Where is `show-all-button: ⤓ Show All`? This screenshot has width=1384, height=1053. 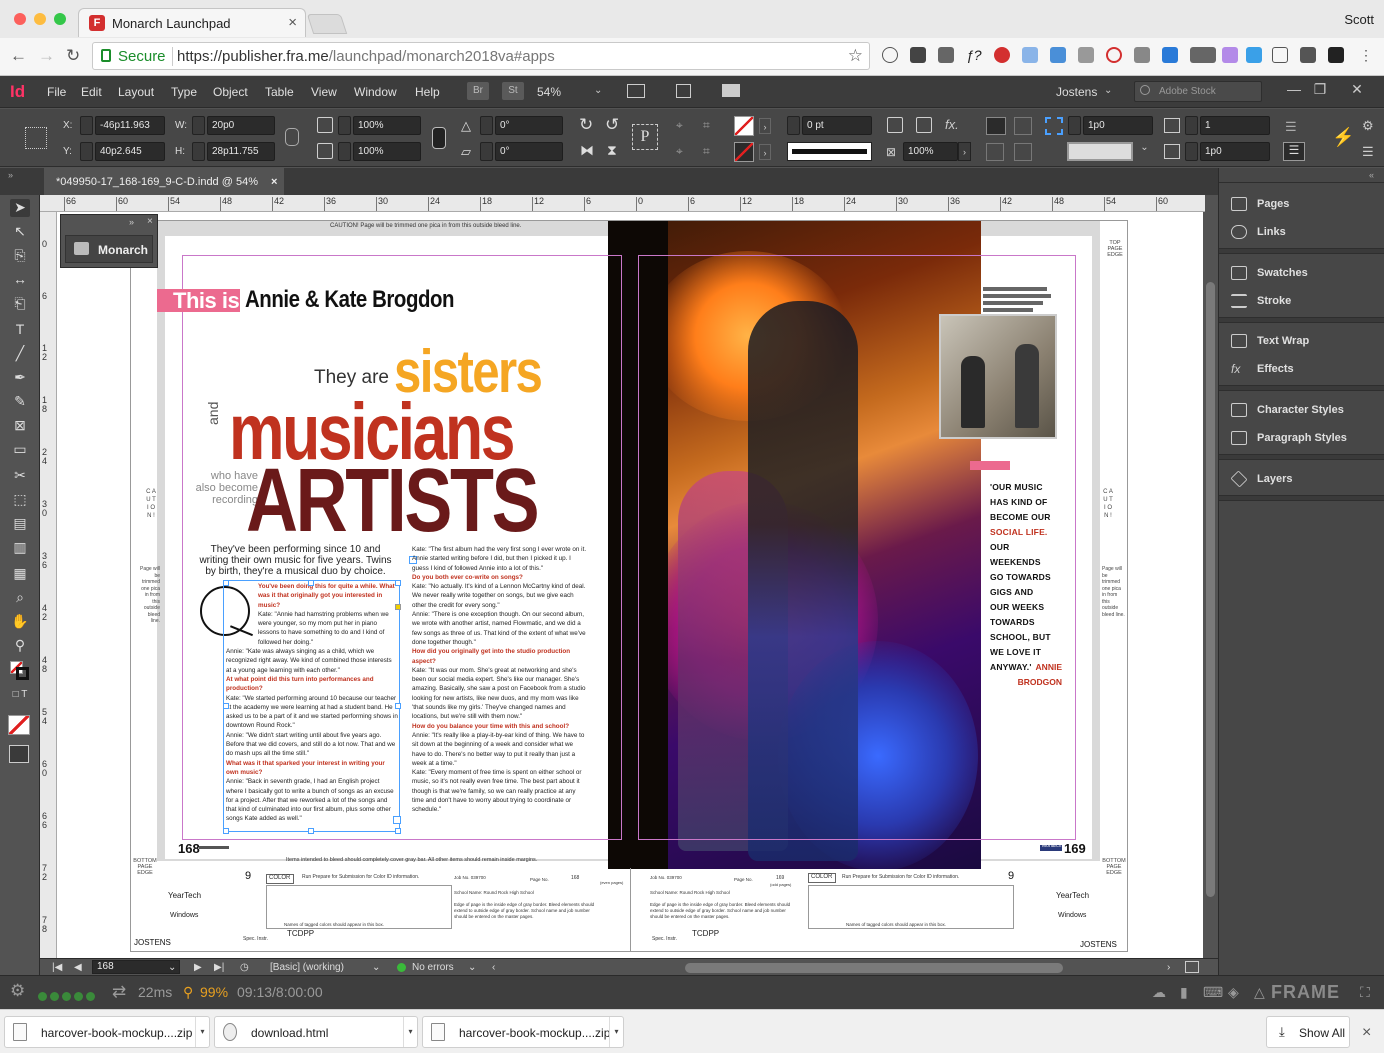 show-all-button: ⤓ Show All is located at coordinates (1308, 1032).